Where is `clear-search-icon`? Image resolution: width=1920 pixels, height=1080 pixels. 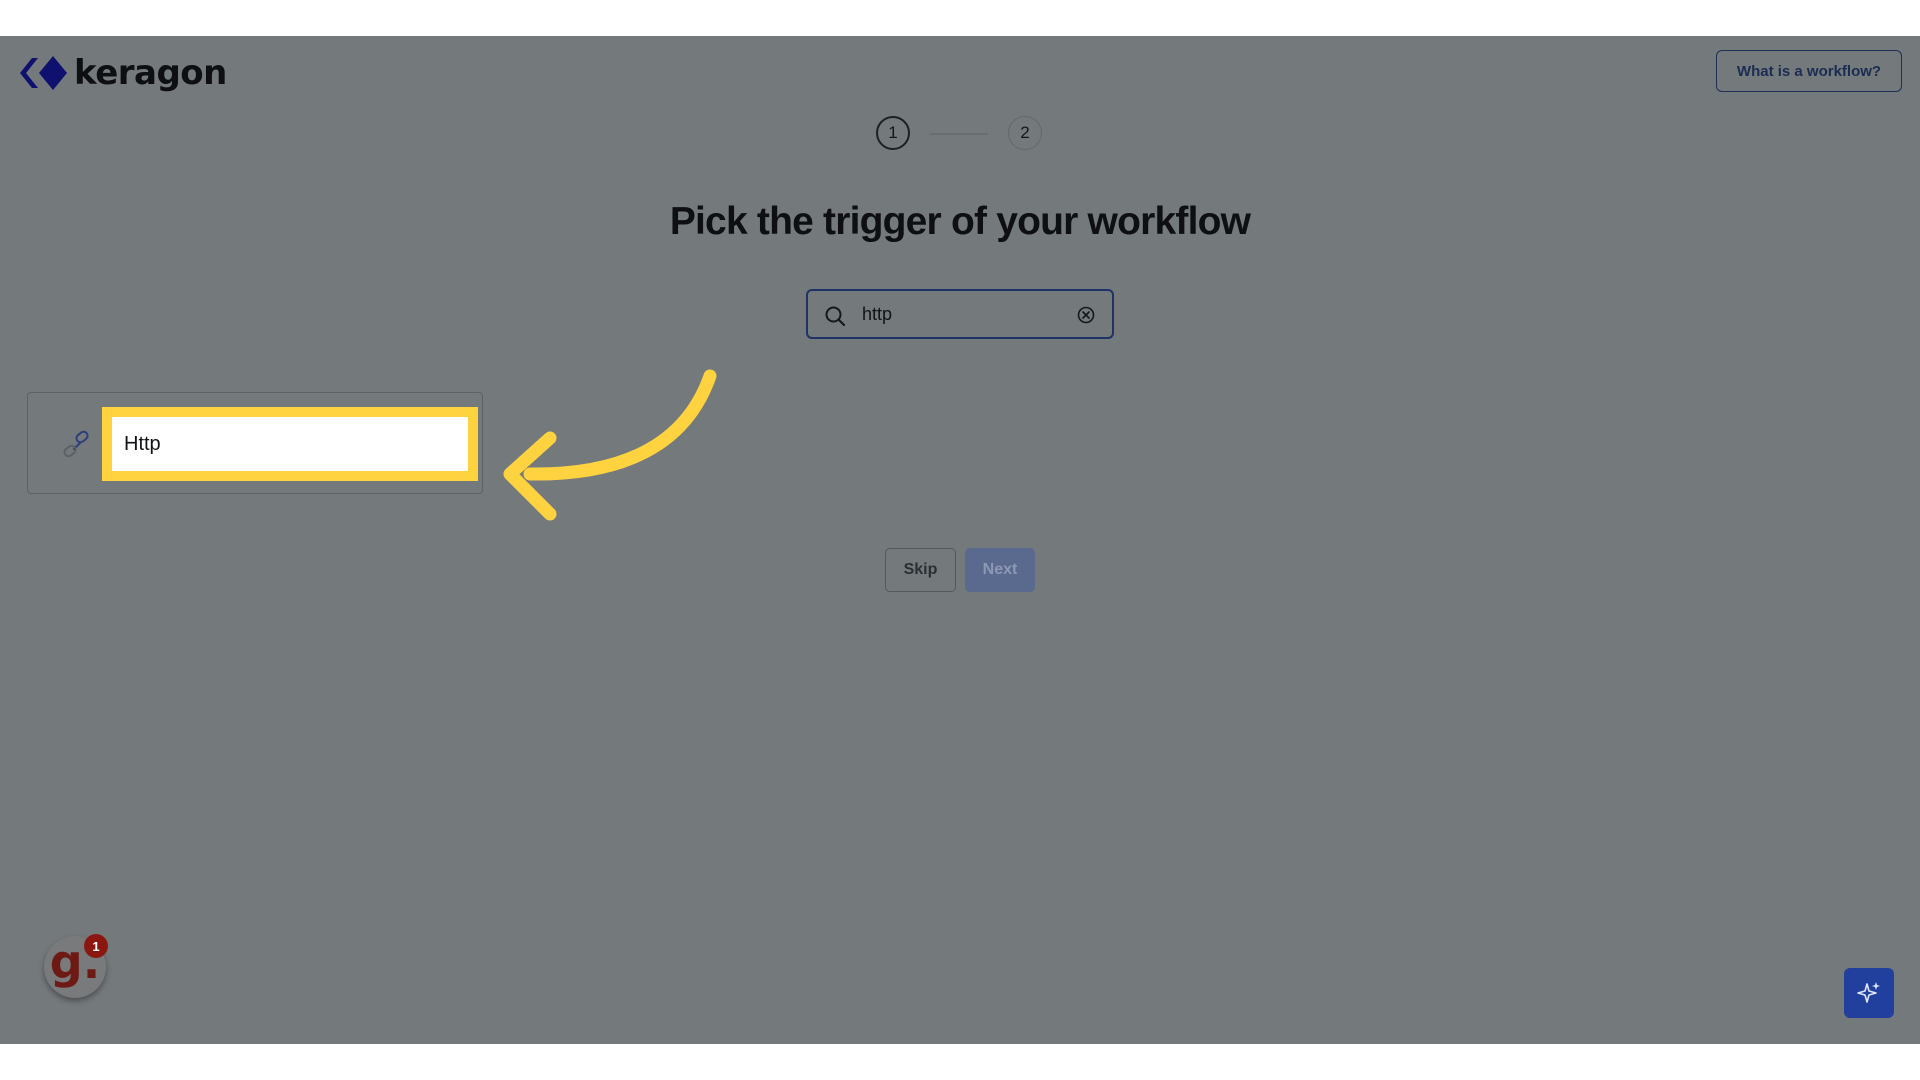 clear-search-icon is located at coordinates (1086, 315).